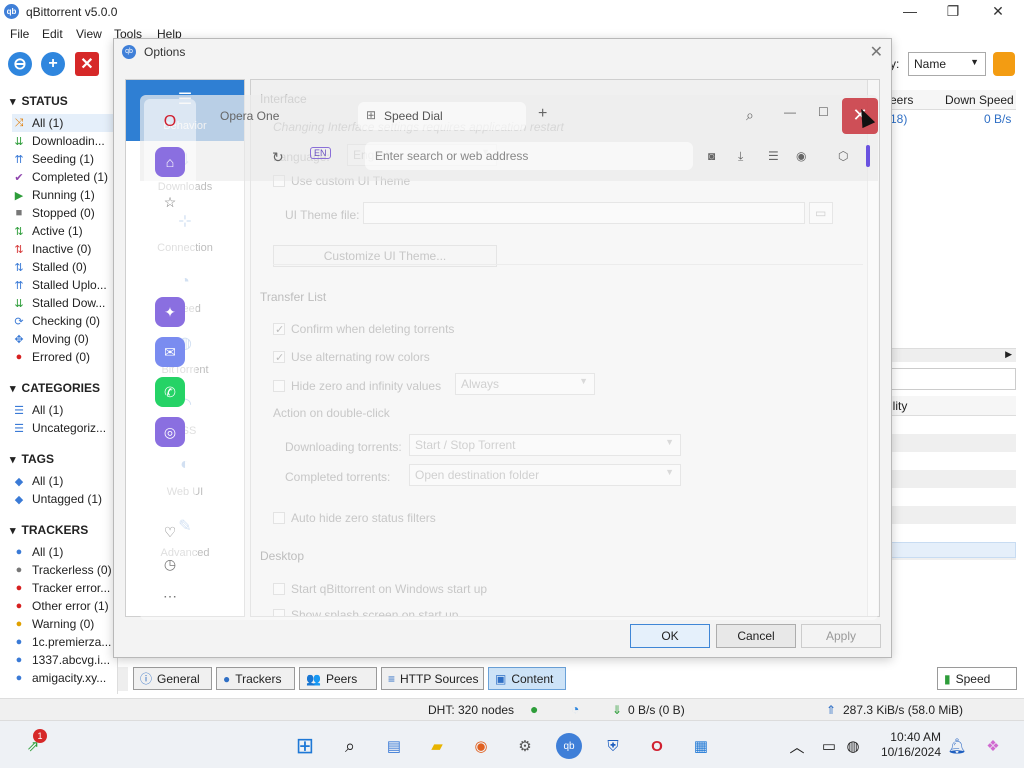  Describe the element at coordinates (338, 678) in the screenshot. I see `tab-peers: 👥 Peers` at that location.